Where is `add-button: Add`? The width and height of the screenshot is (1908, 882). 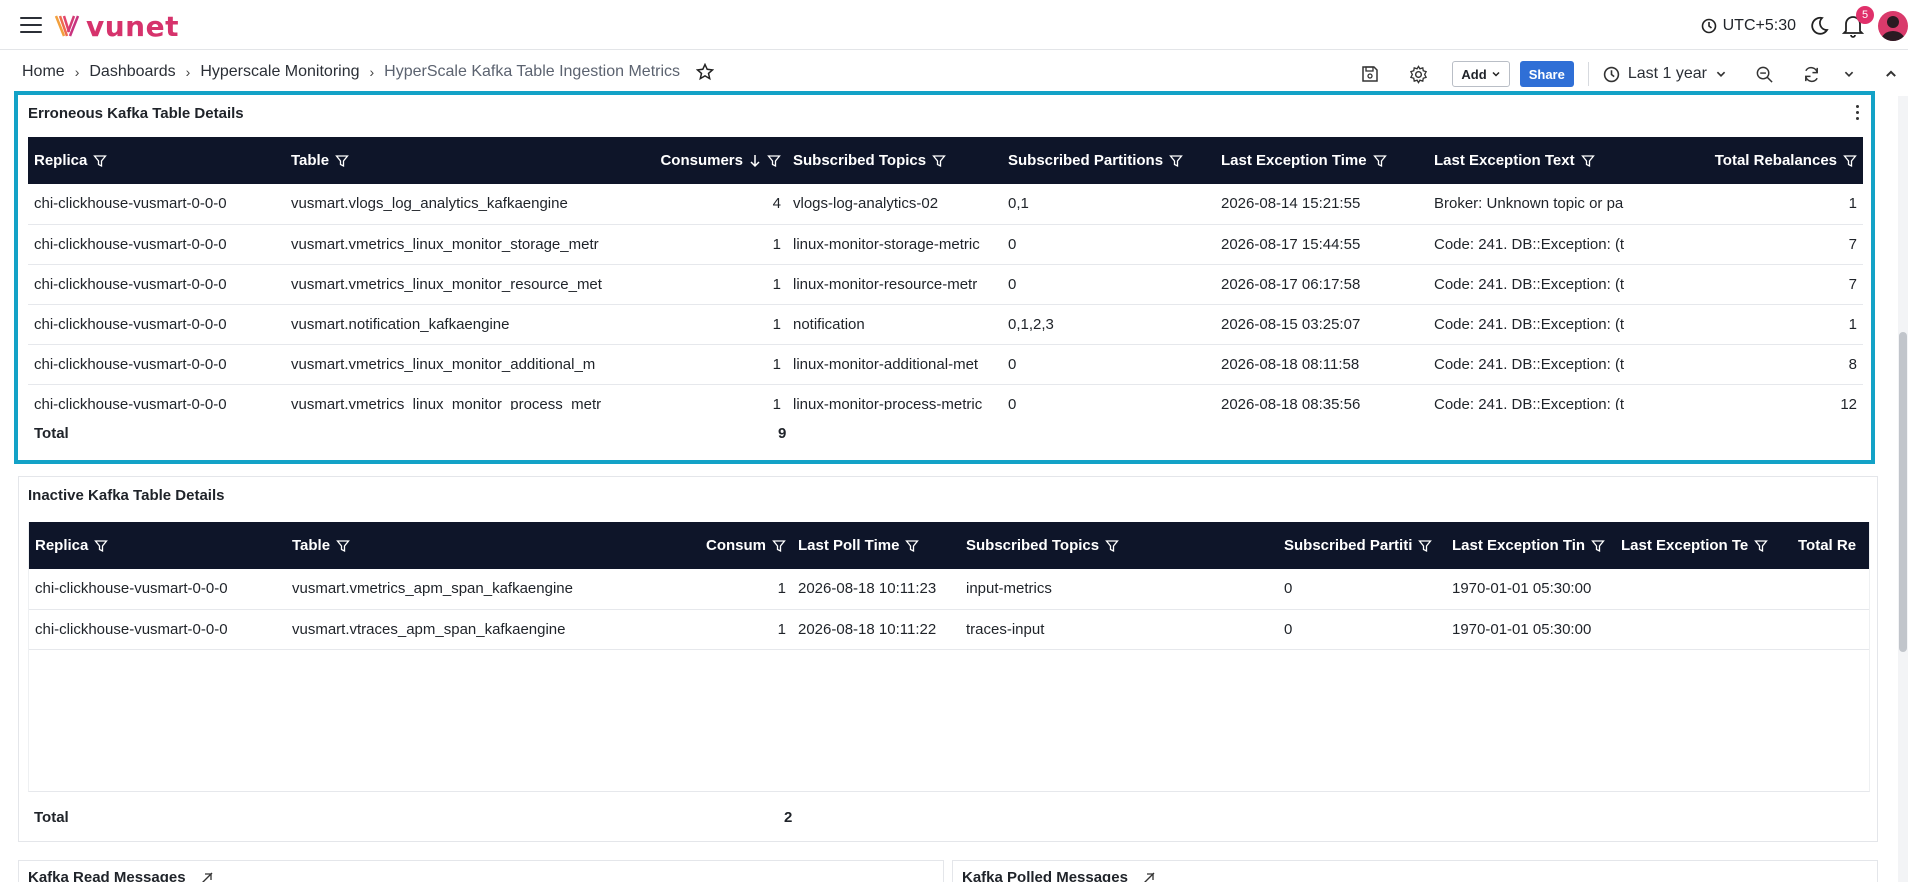
add-button: Add is located at coordinates (1481, 74).